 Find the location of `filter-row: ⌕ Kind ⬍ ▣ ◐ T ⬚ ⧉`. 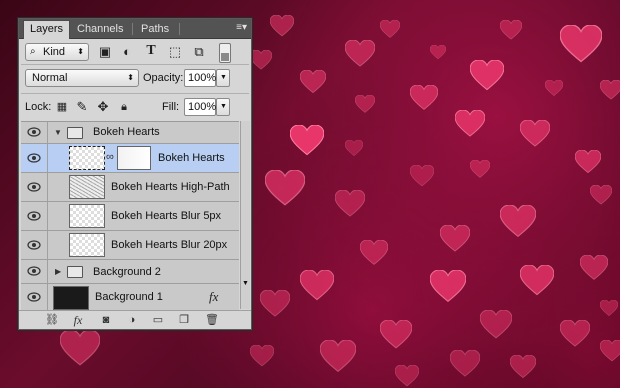

filter-row: ⌕ Kind ⬍ ▣ ◐ T ⬚ ⧉ is located at coordinates (135, 52).